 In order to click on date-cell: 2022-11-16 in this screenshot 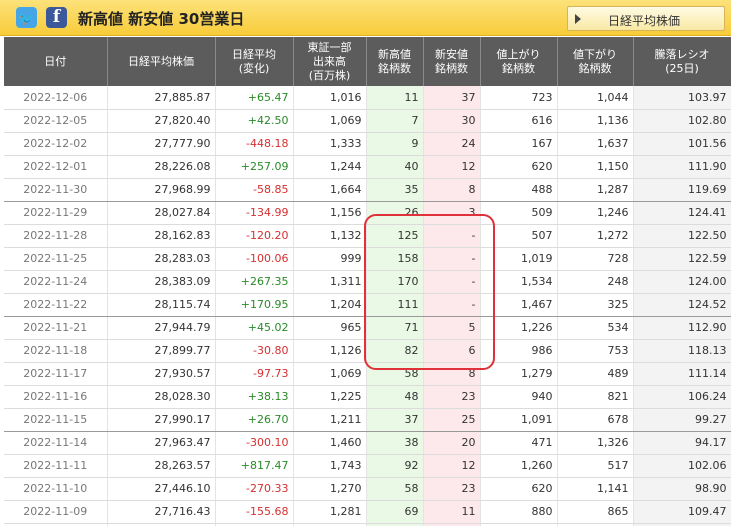, I will do `click(56, 397)`.